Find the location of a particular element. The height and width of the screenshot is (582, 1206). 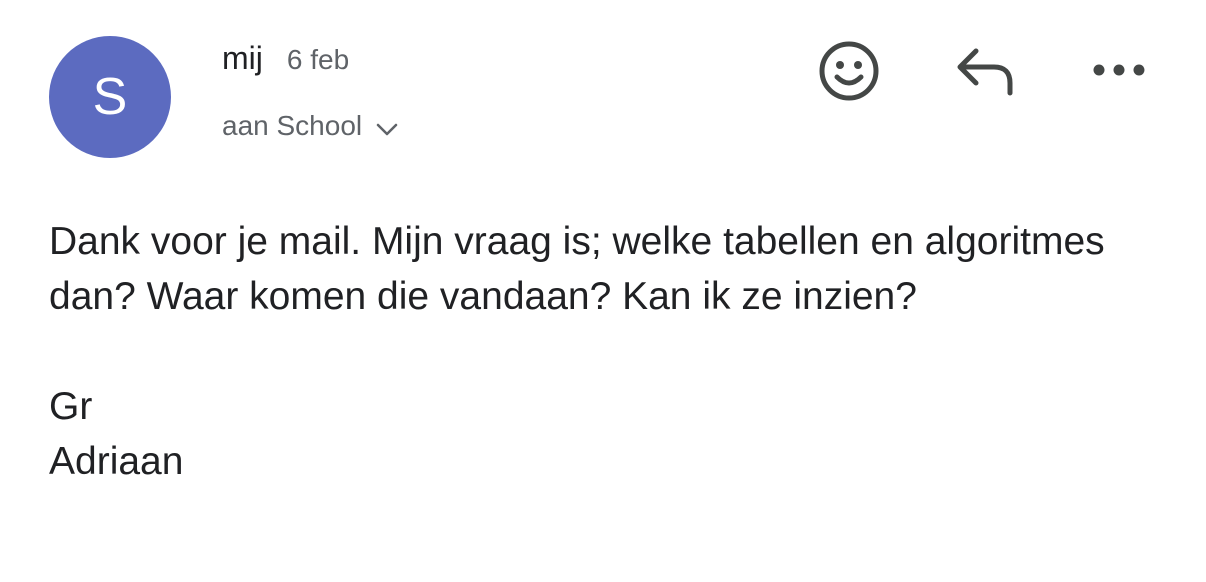

message-closing: Gr is located at coordinates (71, 406).